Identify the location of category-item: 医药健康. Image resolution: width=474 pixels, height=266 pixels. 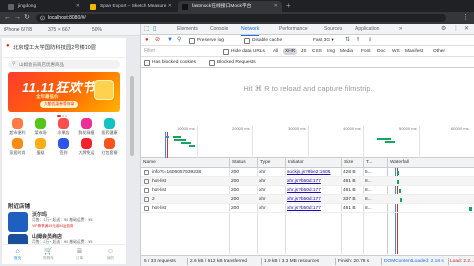
(109, 127).